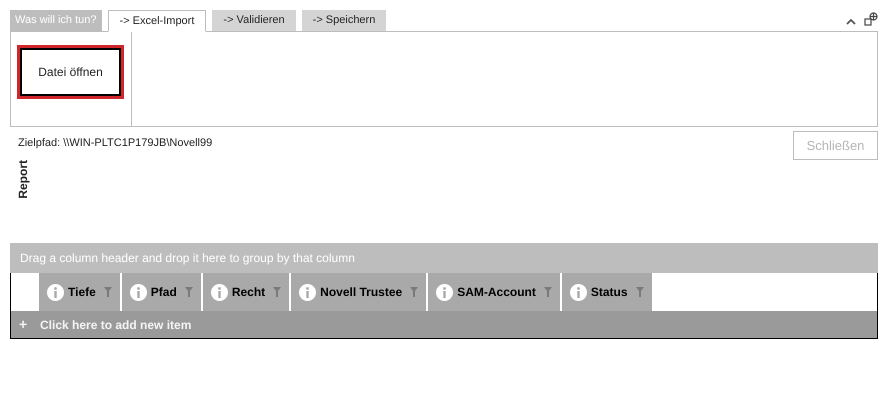 The height and width of the screenshot is (418, 886). What do you see at coordinates (606, 292) in the screenshot?
I see `column-header: Status` at bounding box center [606, 292].